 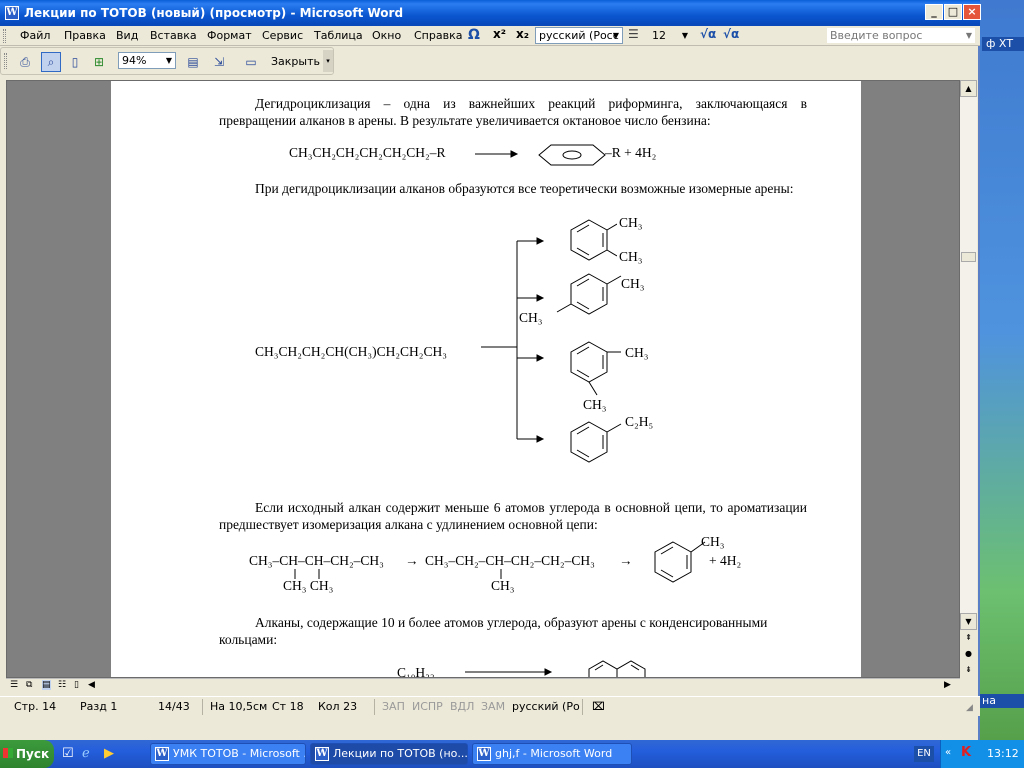 I want to click on view-ruler-icon: ▤, so click(x=193, y=62).